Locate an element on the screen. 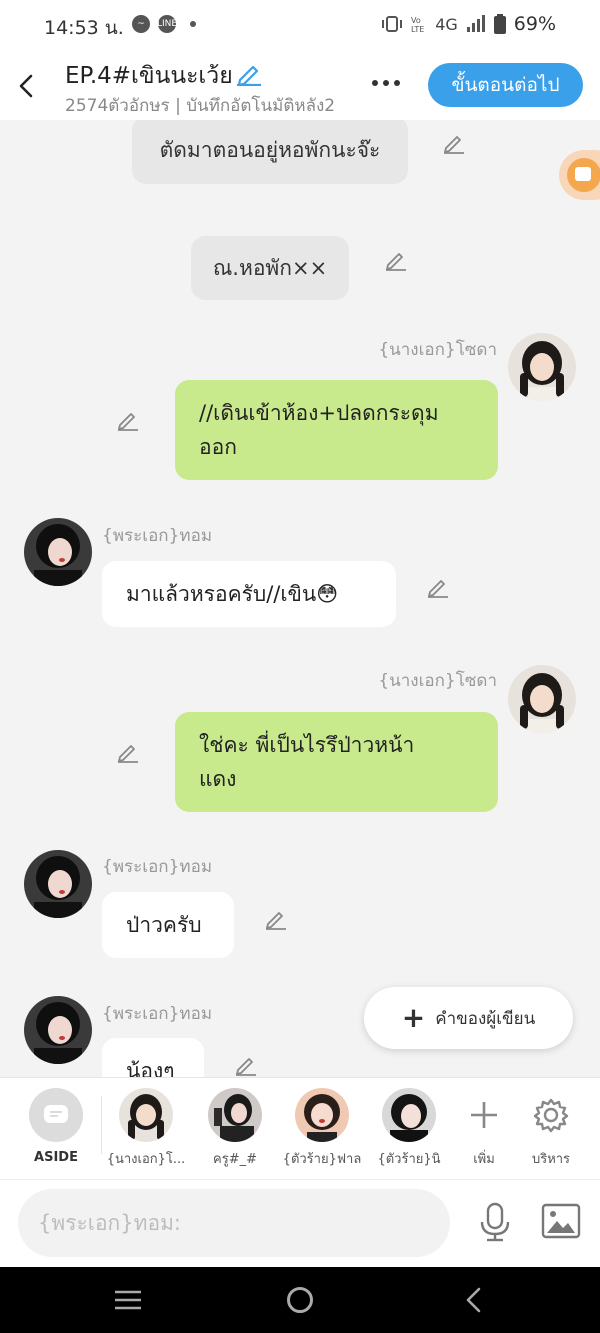  vibrate-icon is located at coordinates (392, 24).